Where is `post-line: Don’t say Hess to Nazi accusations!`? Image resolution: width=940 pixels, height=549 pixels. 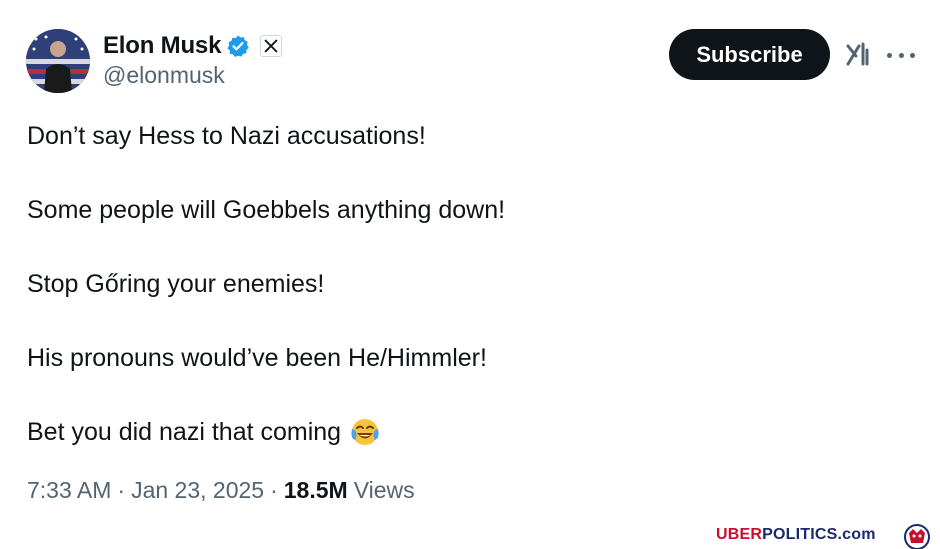 post-line: Don’t say Hess to Nazi accusations! is located at coordinates (226, 136).